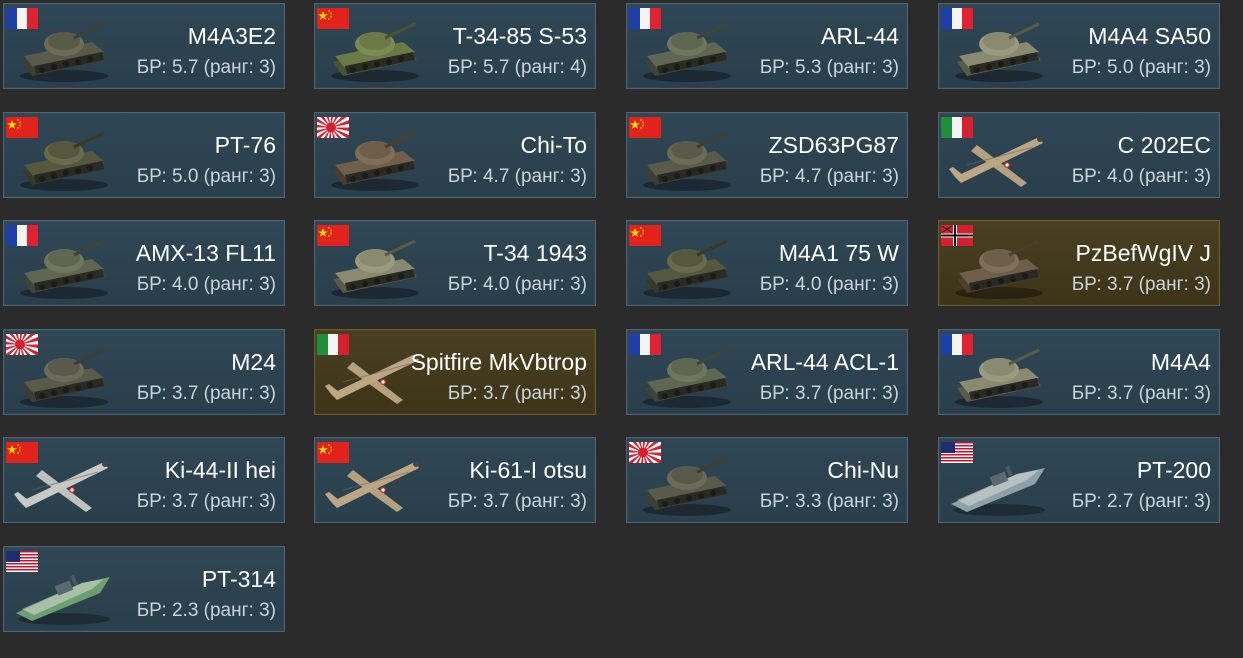 The width and height of the screenshot is (1243, 658). What do you see at coordinates (1173, 470) in the screenshot?
I see `vehicle-name: PT-200` at bounding box center [1173, 470].